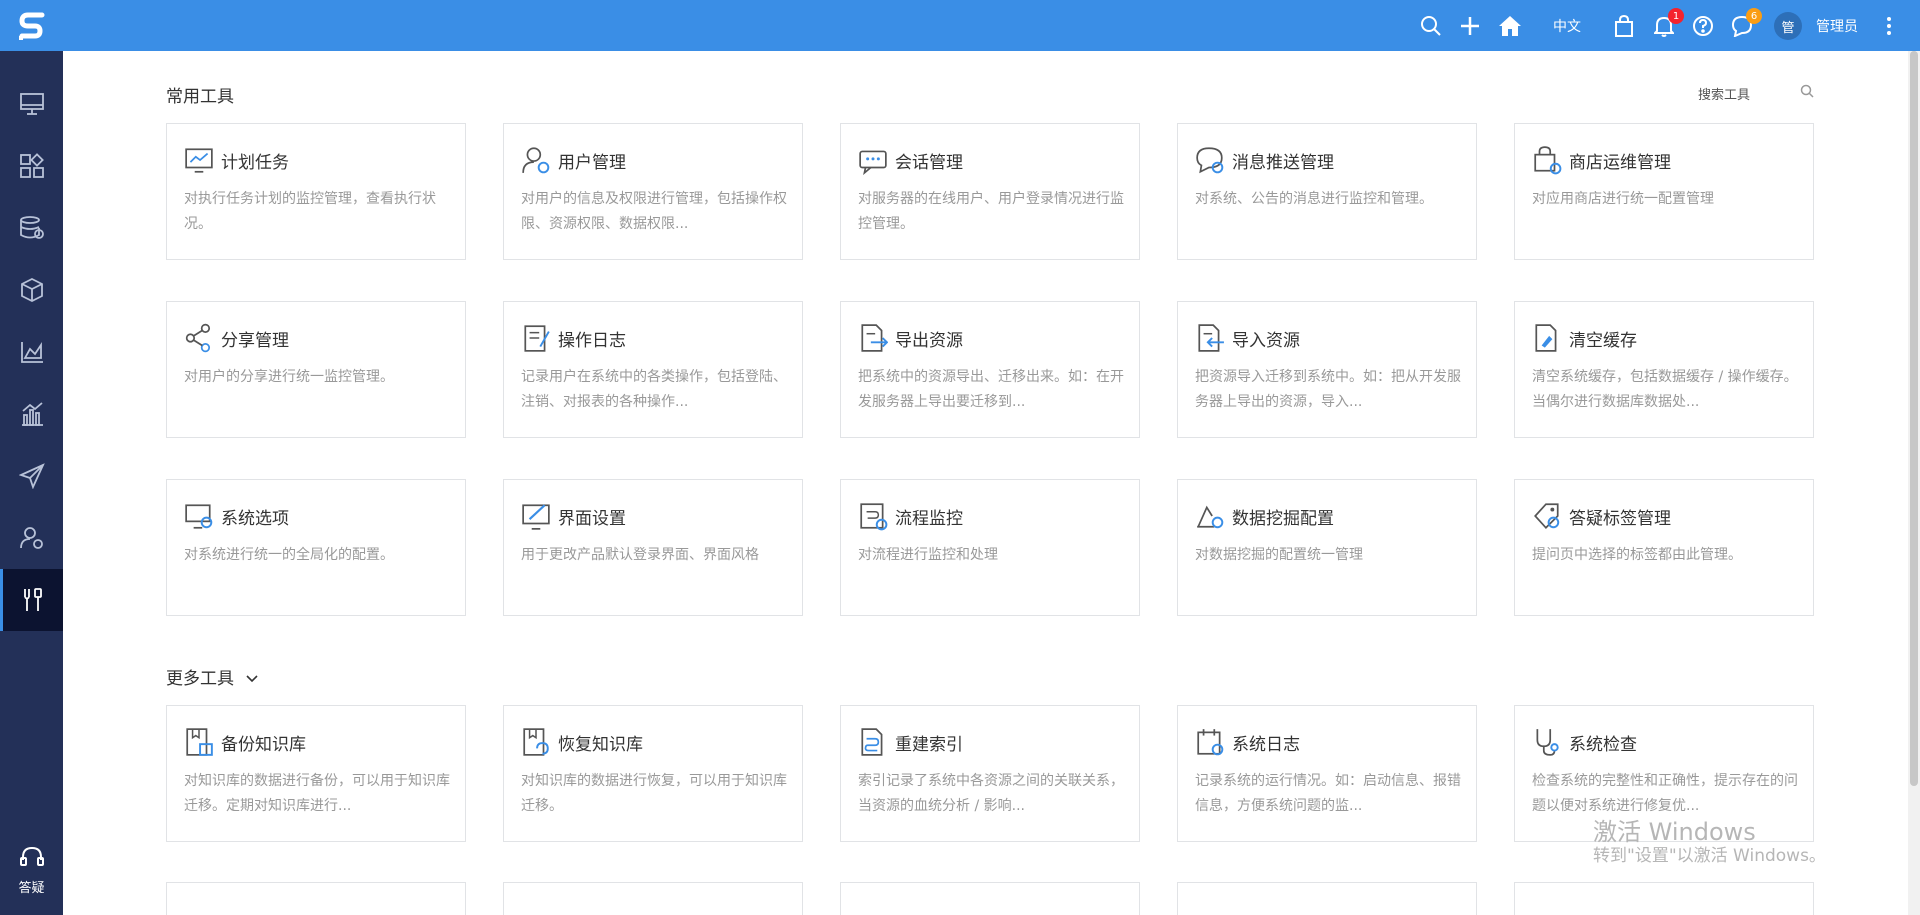  I want to click on scrollbar, so click(1914, 483).